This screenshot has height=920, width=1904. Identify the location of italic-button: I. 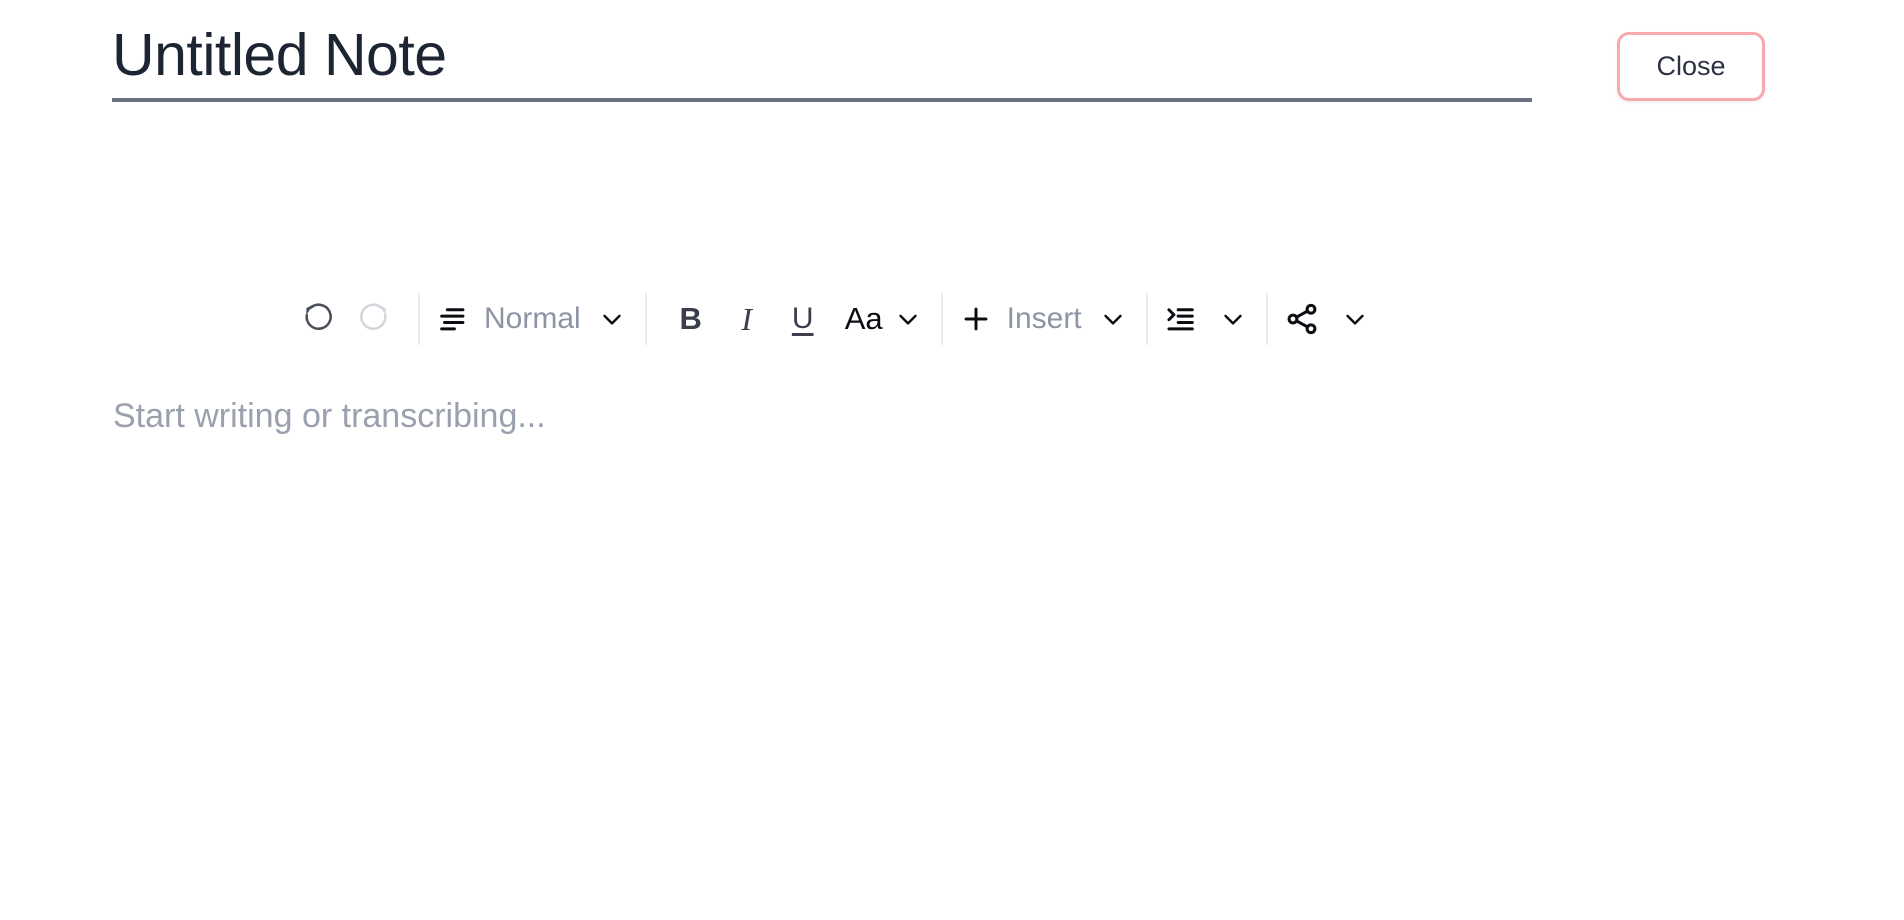
(747, 319).